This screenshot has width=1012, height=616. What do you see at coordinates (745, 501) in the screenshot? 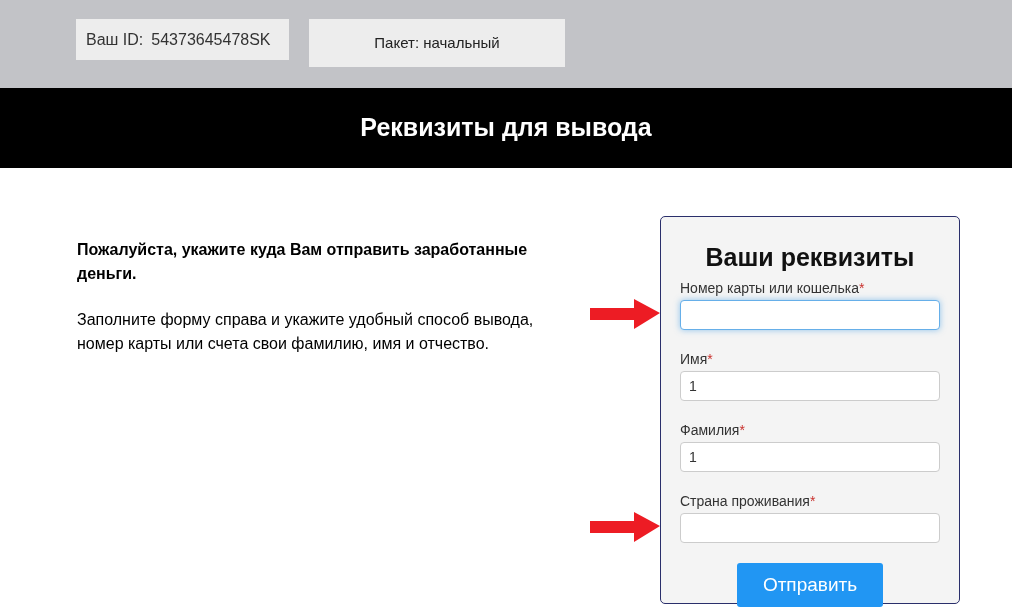
I see `field-label-text: Страна проживания` at bounding box center [745, 501].